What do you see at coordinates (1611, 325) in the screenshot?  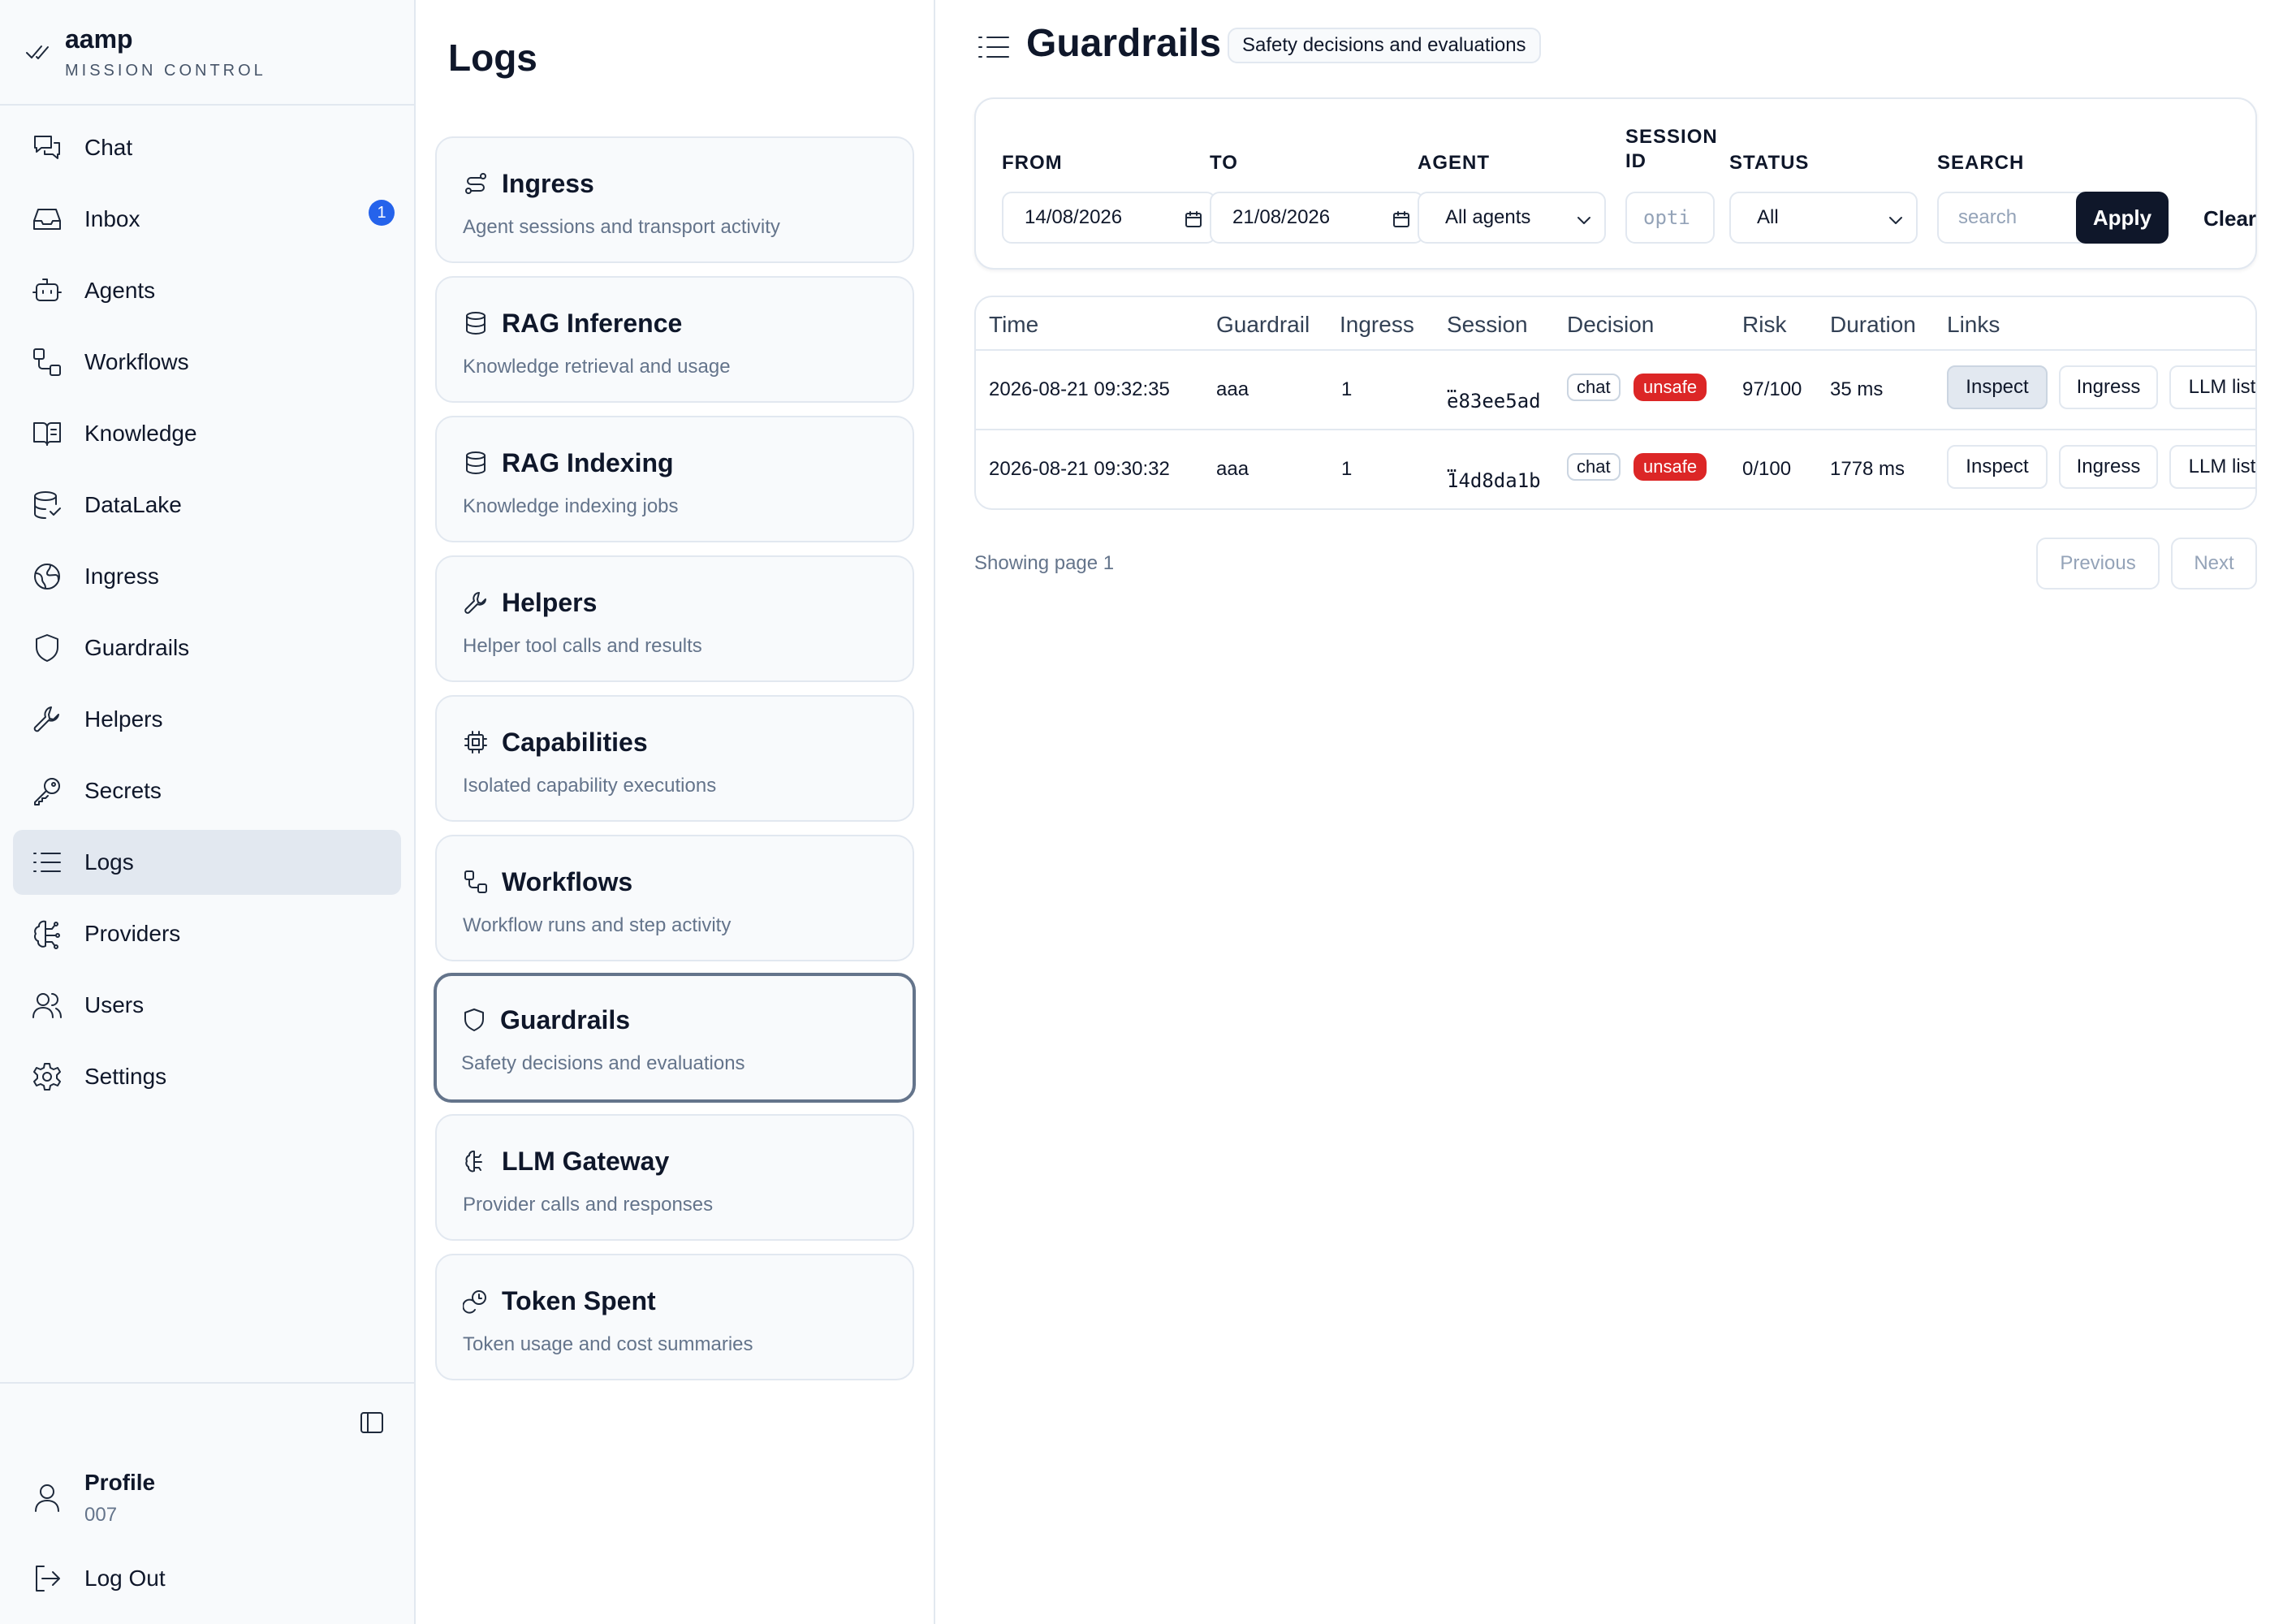 I see `column-header: Decision` at bounding box center [1611, 325].